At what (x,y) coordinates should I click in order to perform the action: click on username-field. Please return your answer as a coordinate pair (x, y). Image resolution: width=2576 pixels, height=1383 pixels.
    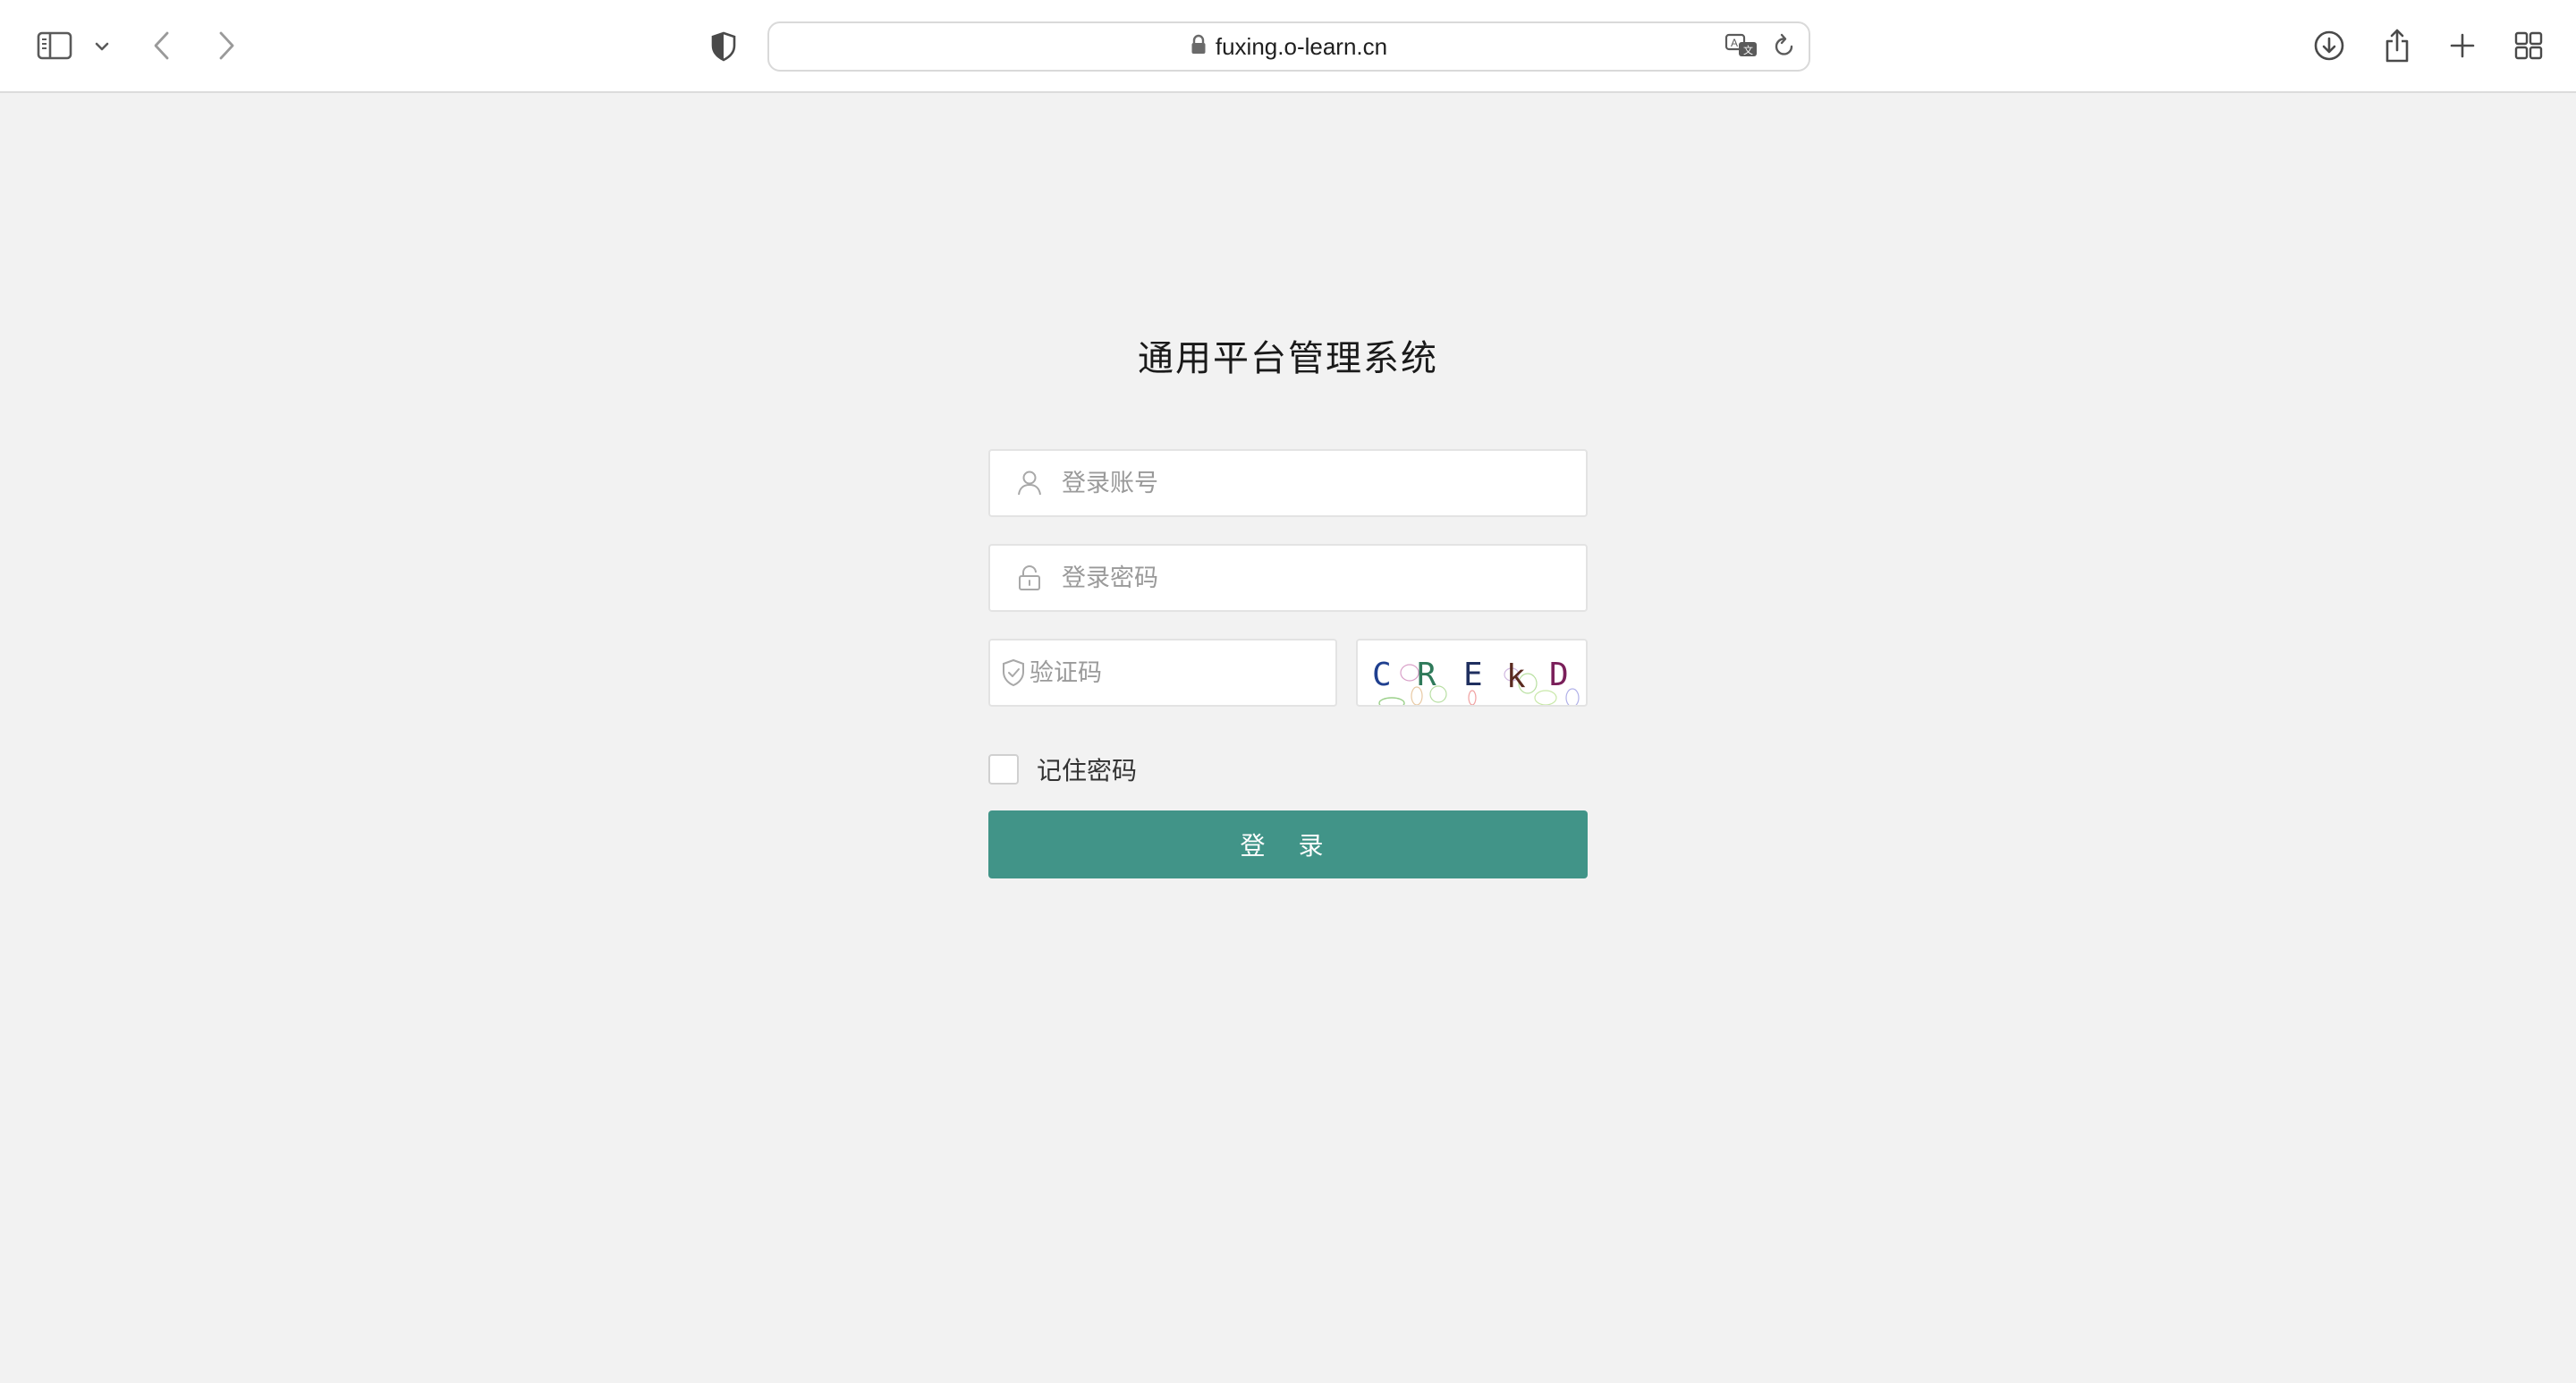
    Looking at the image, I should click on (1288, 483).